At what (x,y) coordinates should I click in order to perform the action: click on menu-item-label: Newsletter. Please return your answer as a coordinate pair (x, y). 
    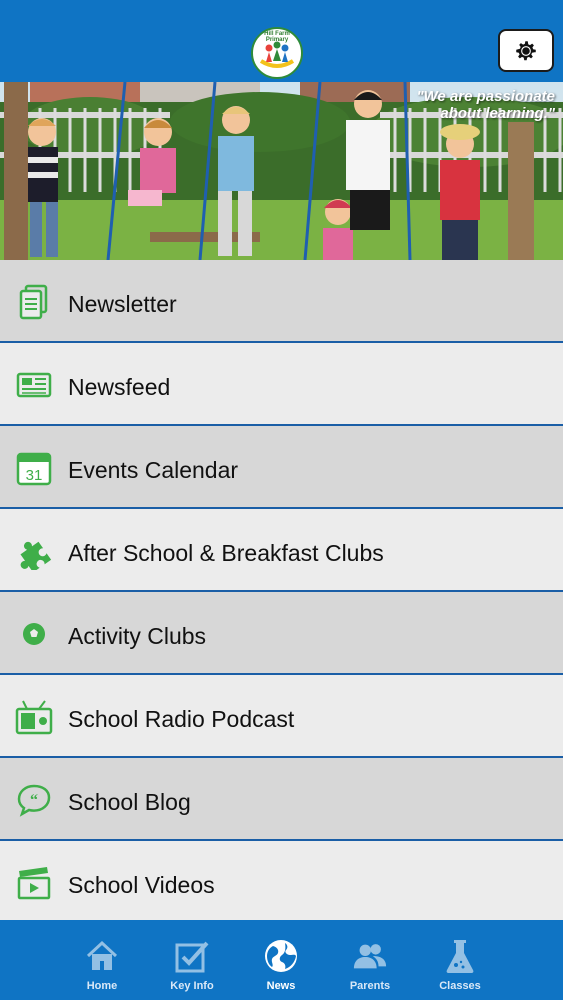
    Looking at the image, I should click on (122, 304).